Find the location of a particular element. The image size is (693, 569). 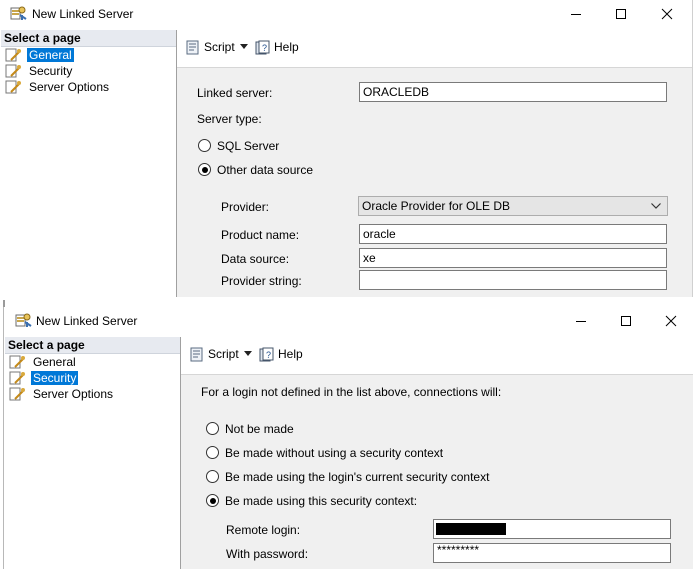

data-source-label: Data source: is located at coordinates (255, 259).